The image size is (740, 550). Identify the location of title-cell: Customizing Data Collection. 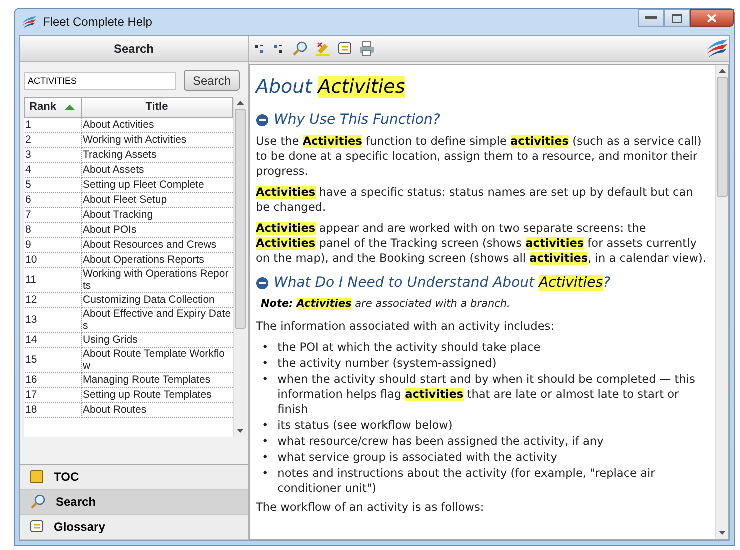
(157, 300).